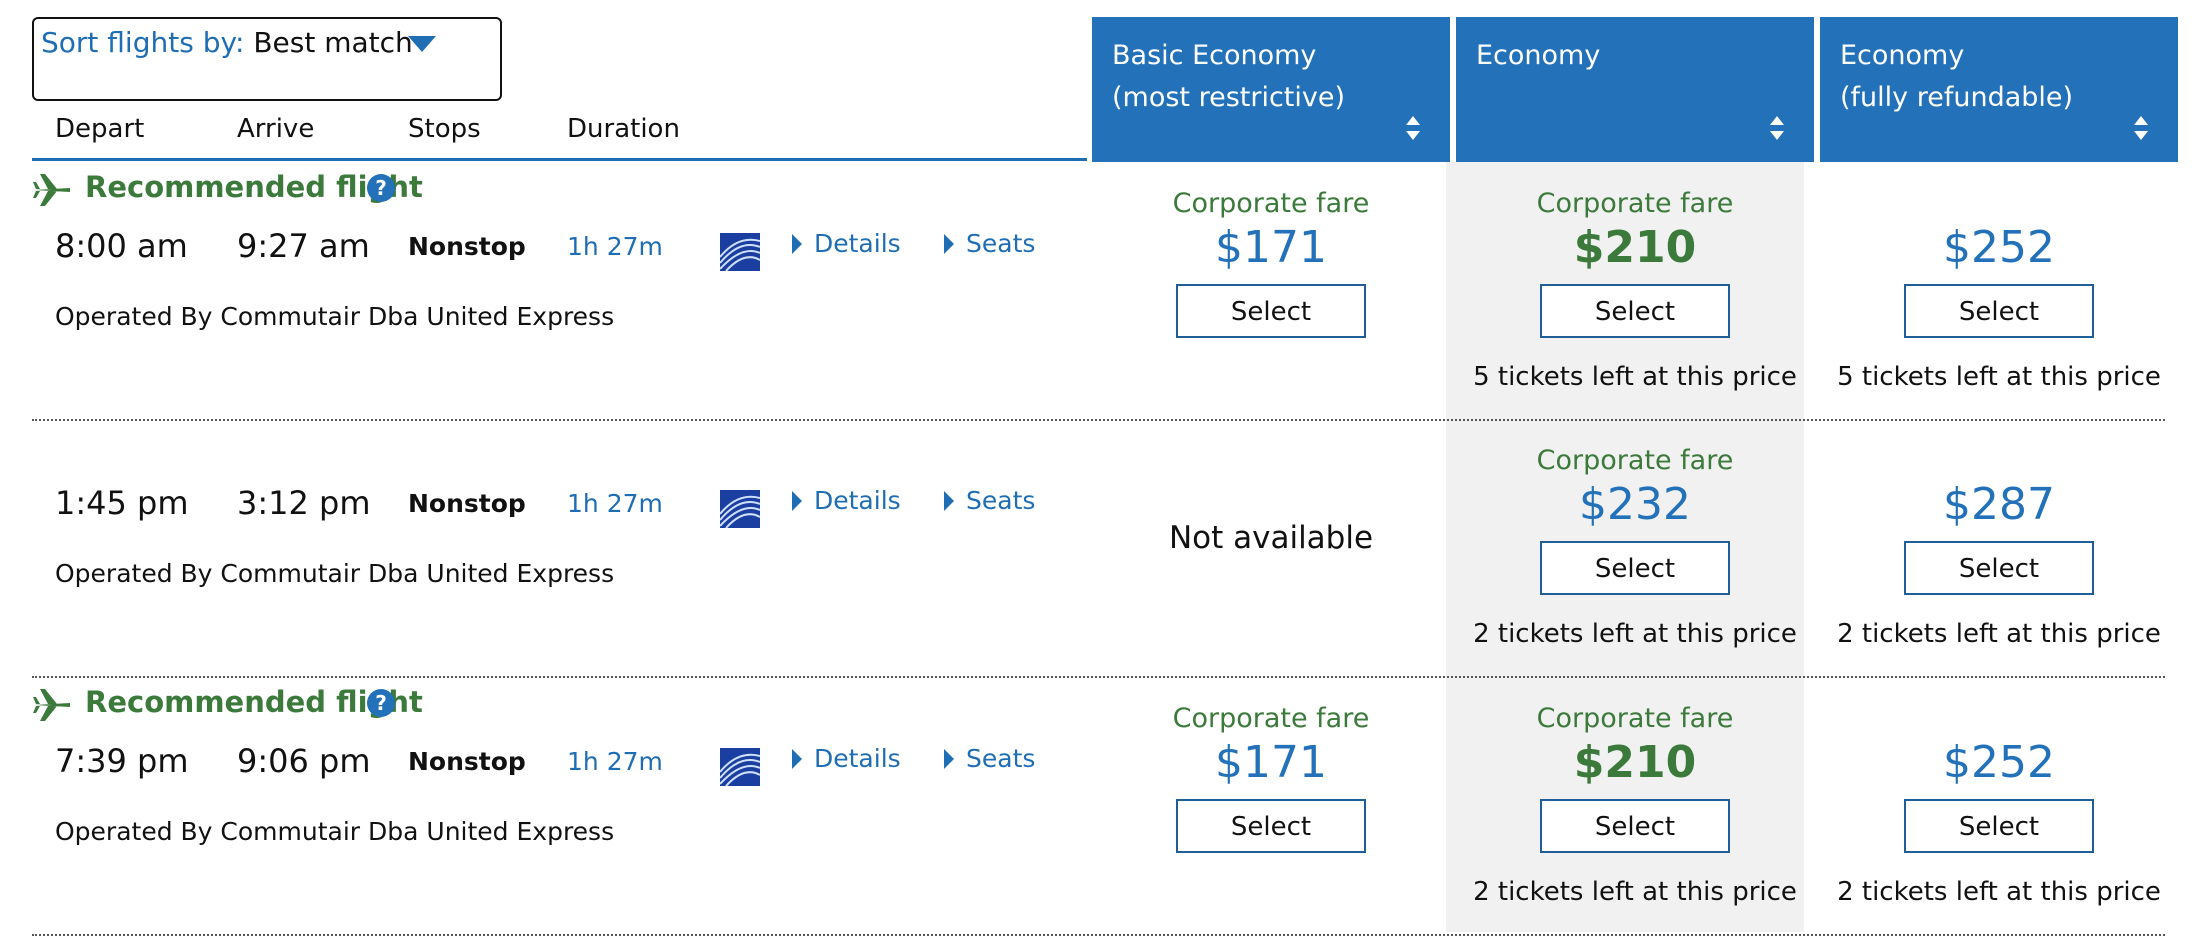 This screenshot has height=948, width=2192. I want to click on sort-value: Best match, so click(333, 42).